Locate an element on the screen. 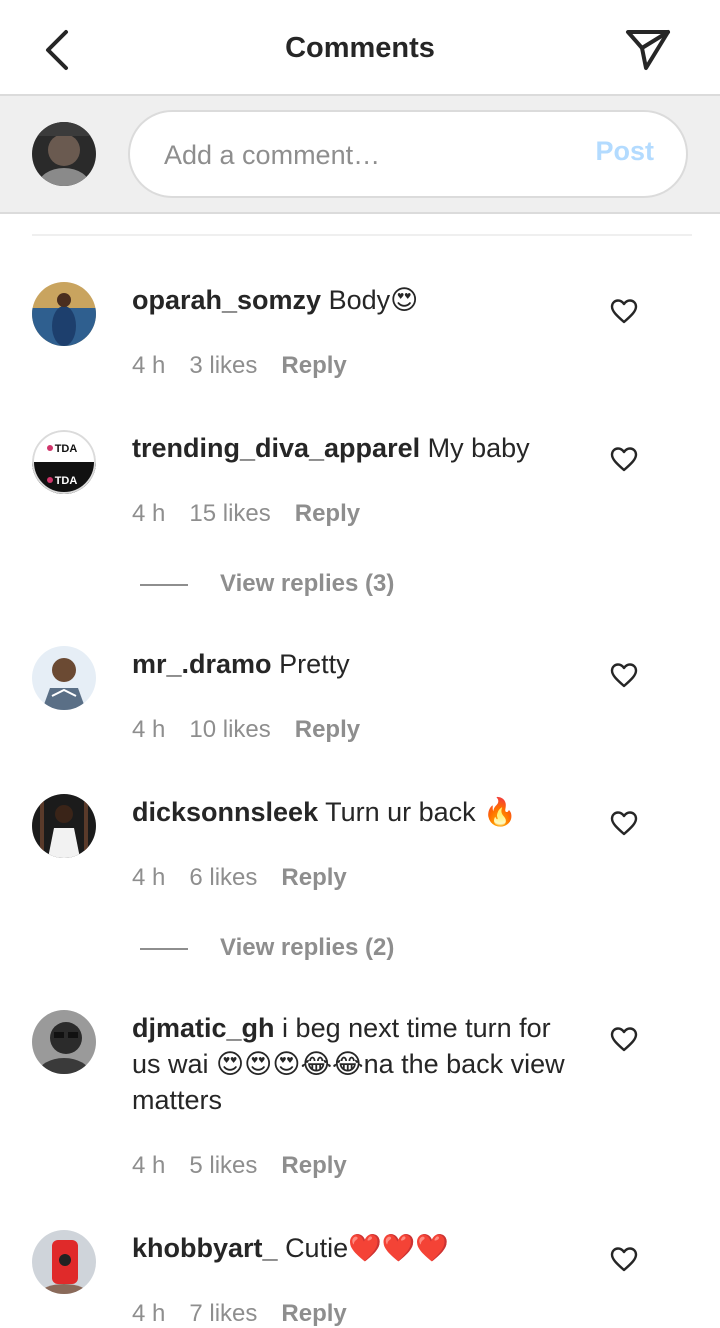 The height and width of the screenshot is (1328, 720). comment-body: Body😍 is located at coordinates (373, 300).